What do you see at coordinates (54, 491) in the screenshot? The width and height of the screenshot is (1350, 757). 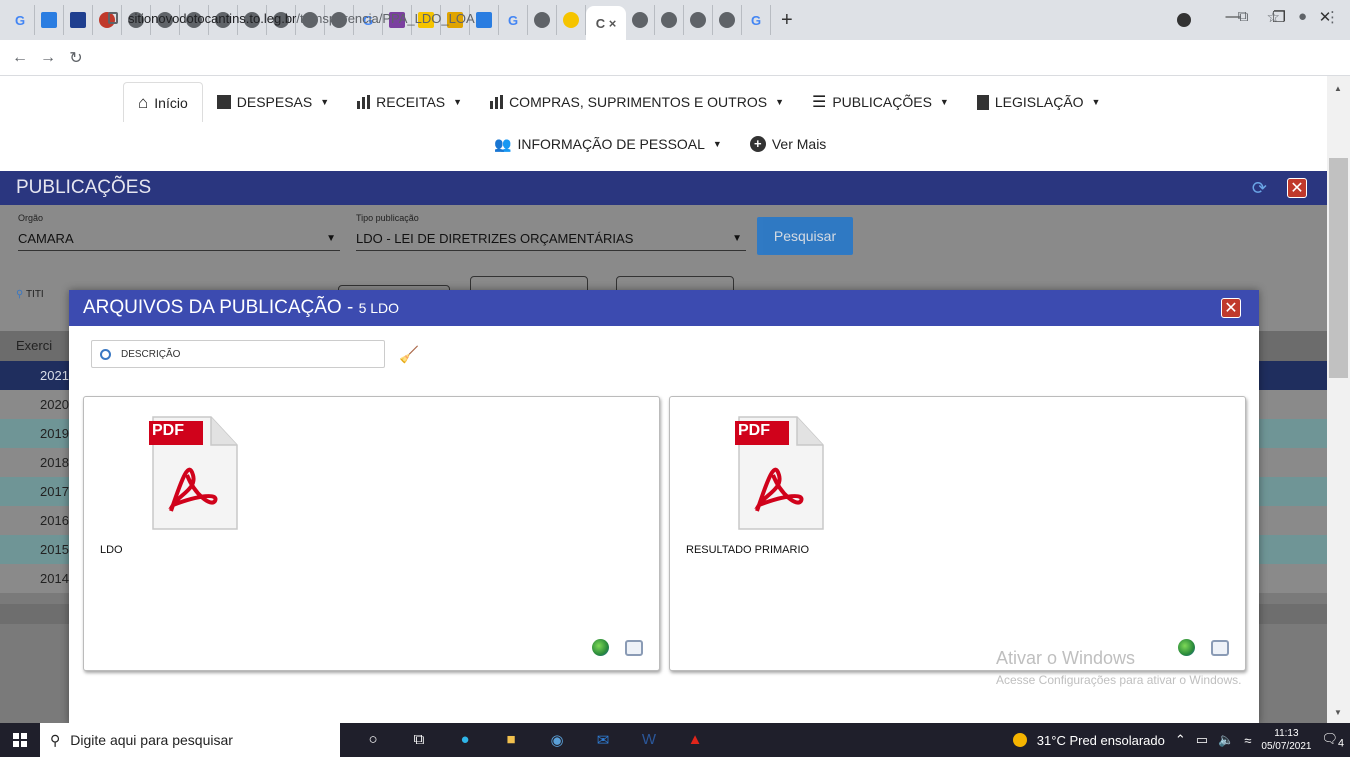 I see `year-cell: 2017` at bounding box center [54, 491].